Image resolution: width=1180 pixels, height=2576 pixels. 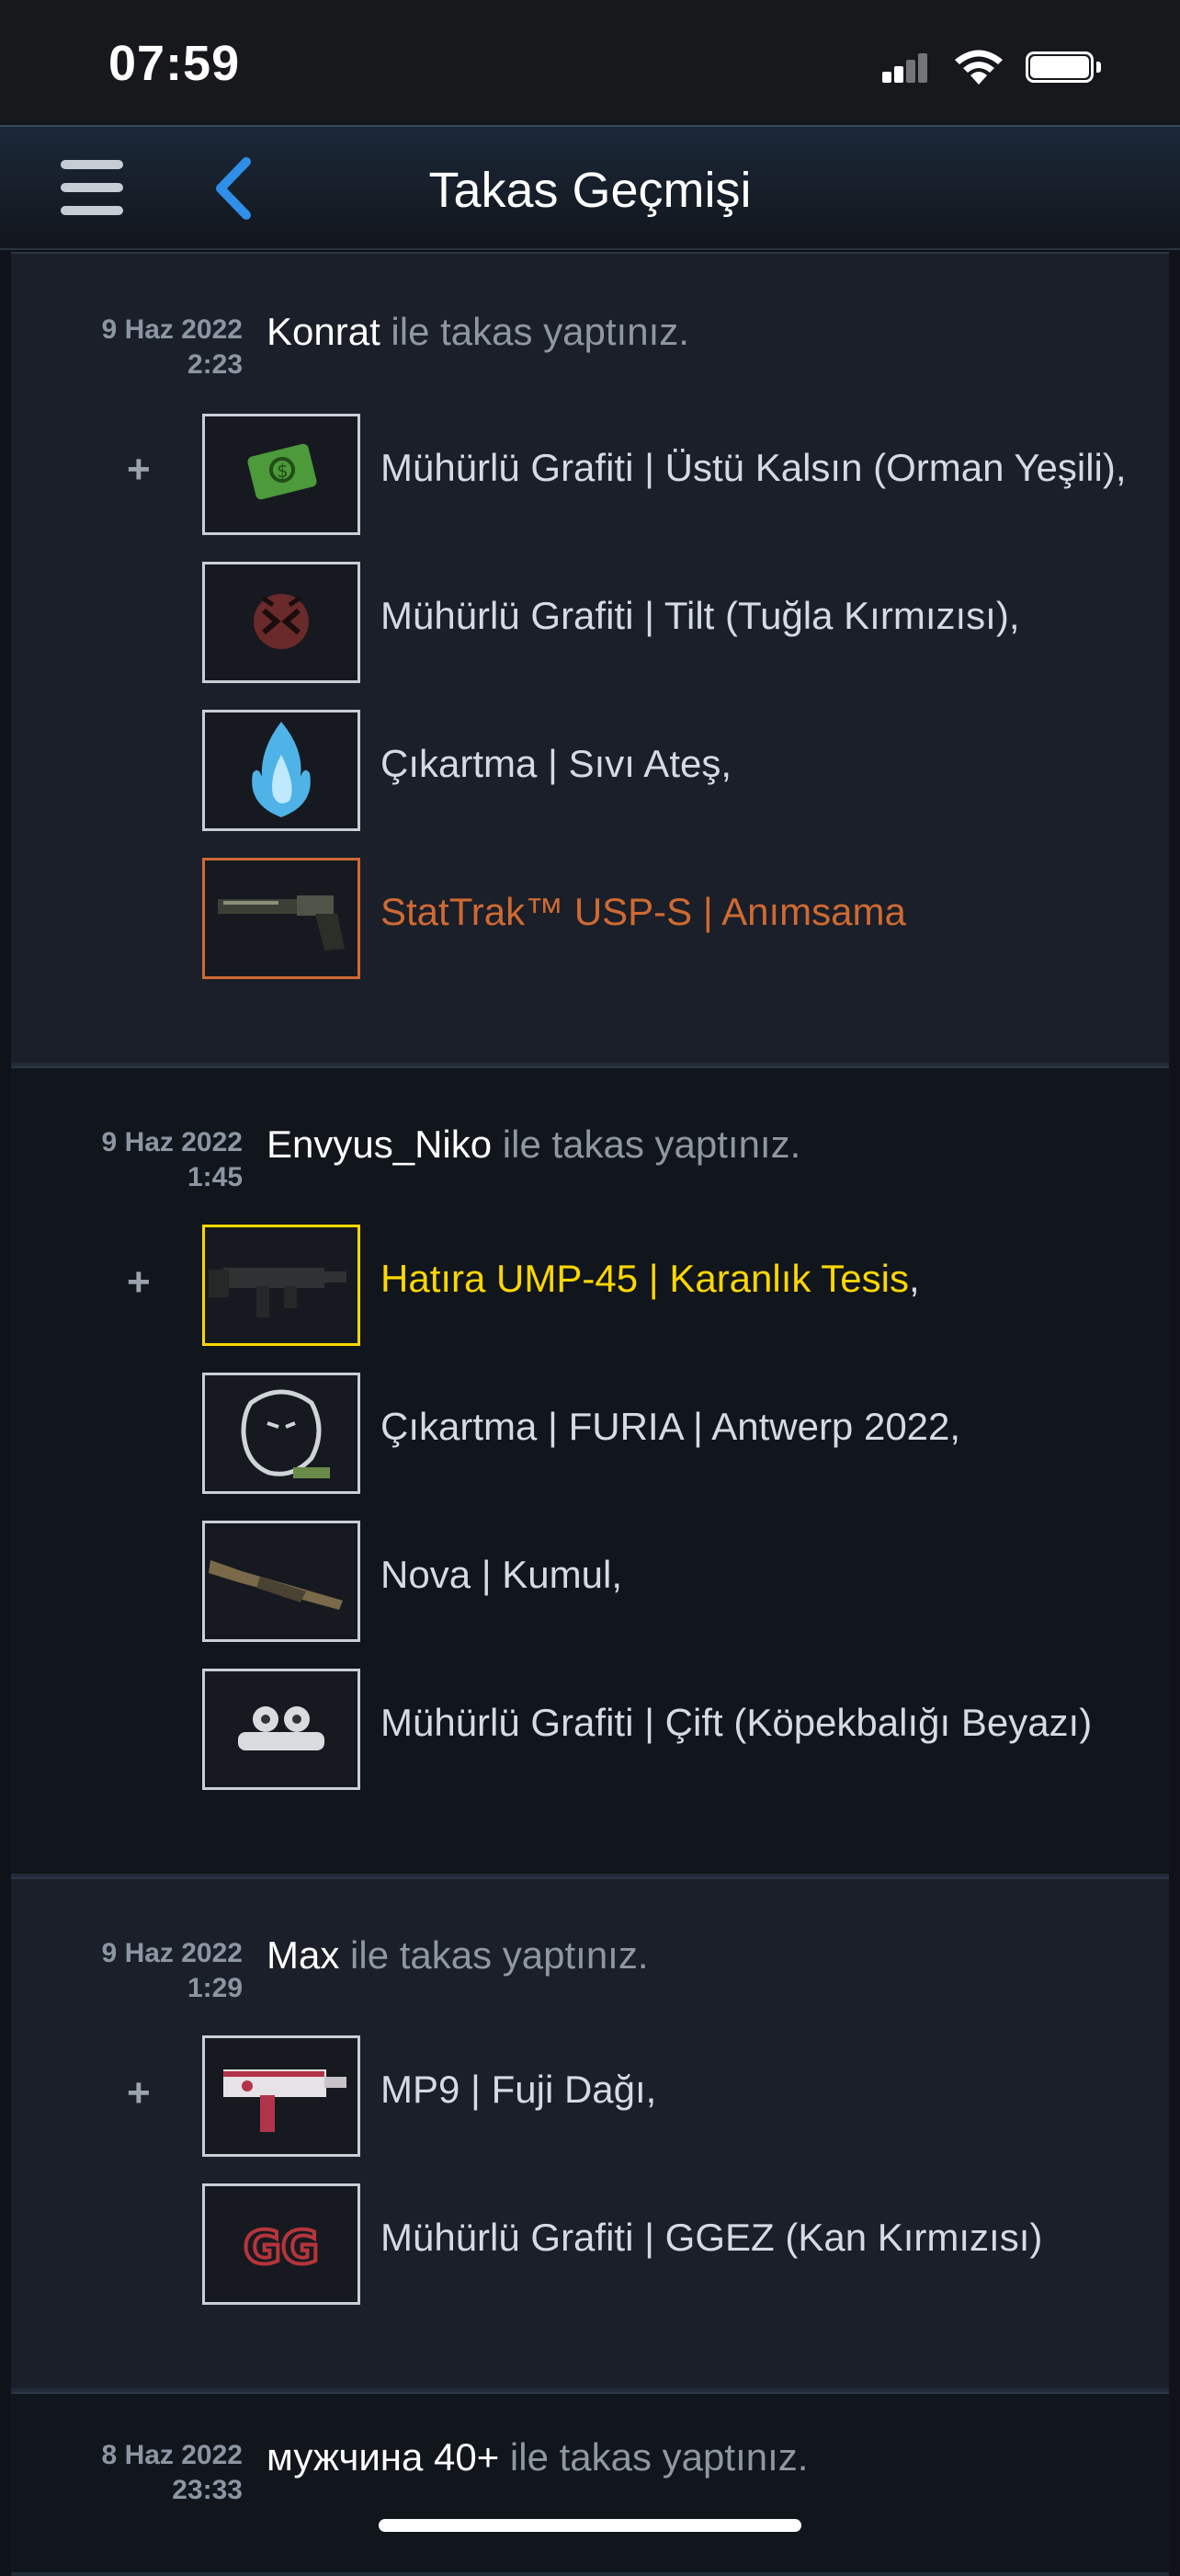 What do you see at coordinates (285, 1433) in the screenshot?
I see `panther-sticker-icon` at bounding box center [285, 1433].